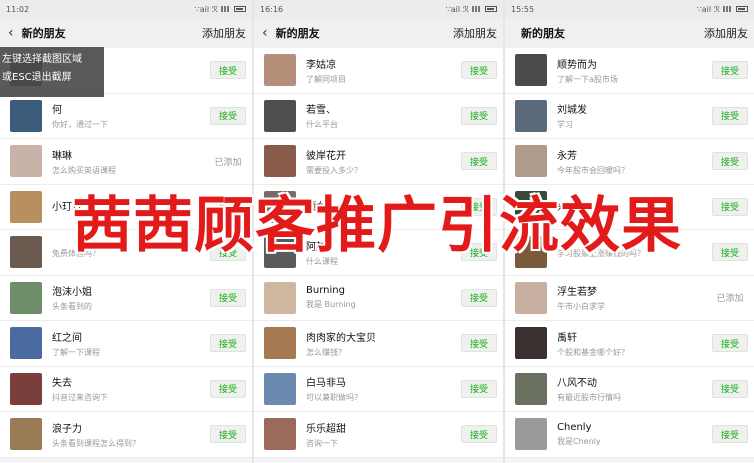 The width and height of the screenshot is (754, 463). I want to click on request-message: 今年股市会回暖吗？, so click(593, 170).